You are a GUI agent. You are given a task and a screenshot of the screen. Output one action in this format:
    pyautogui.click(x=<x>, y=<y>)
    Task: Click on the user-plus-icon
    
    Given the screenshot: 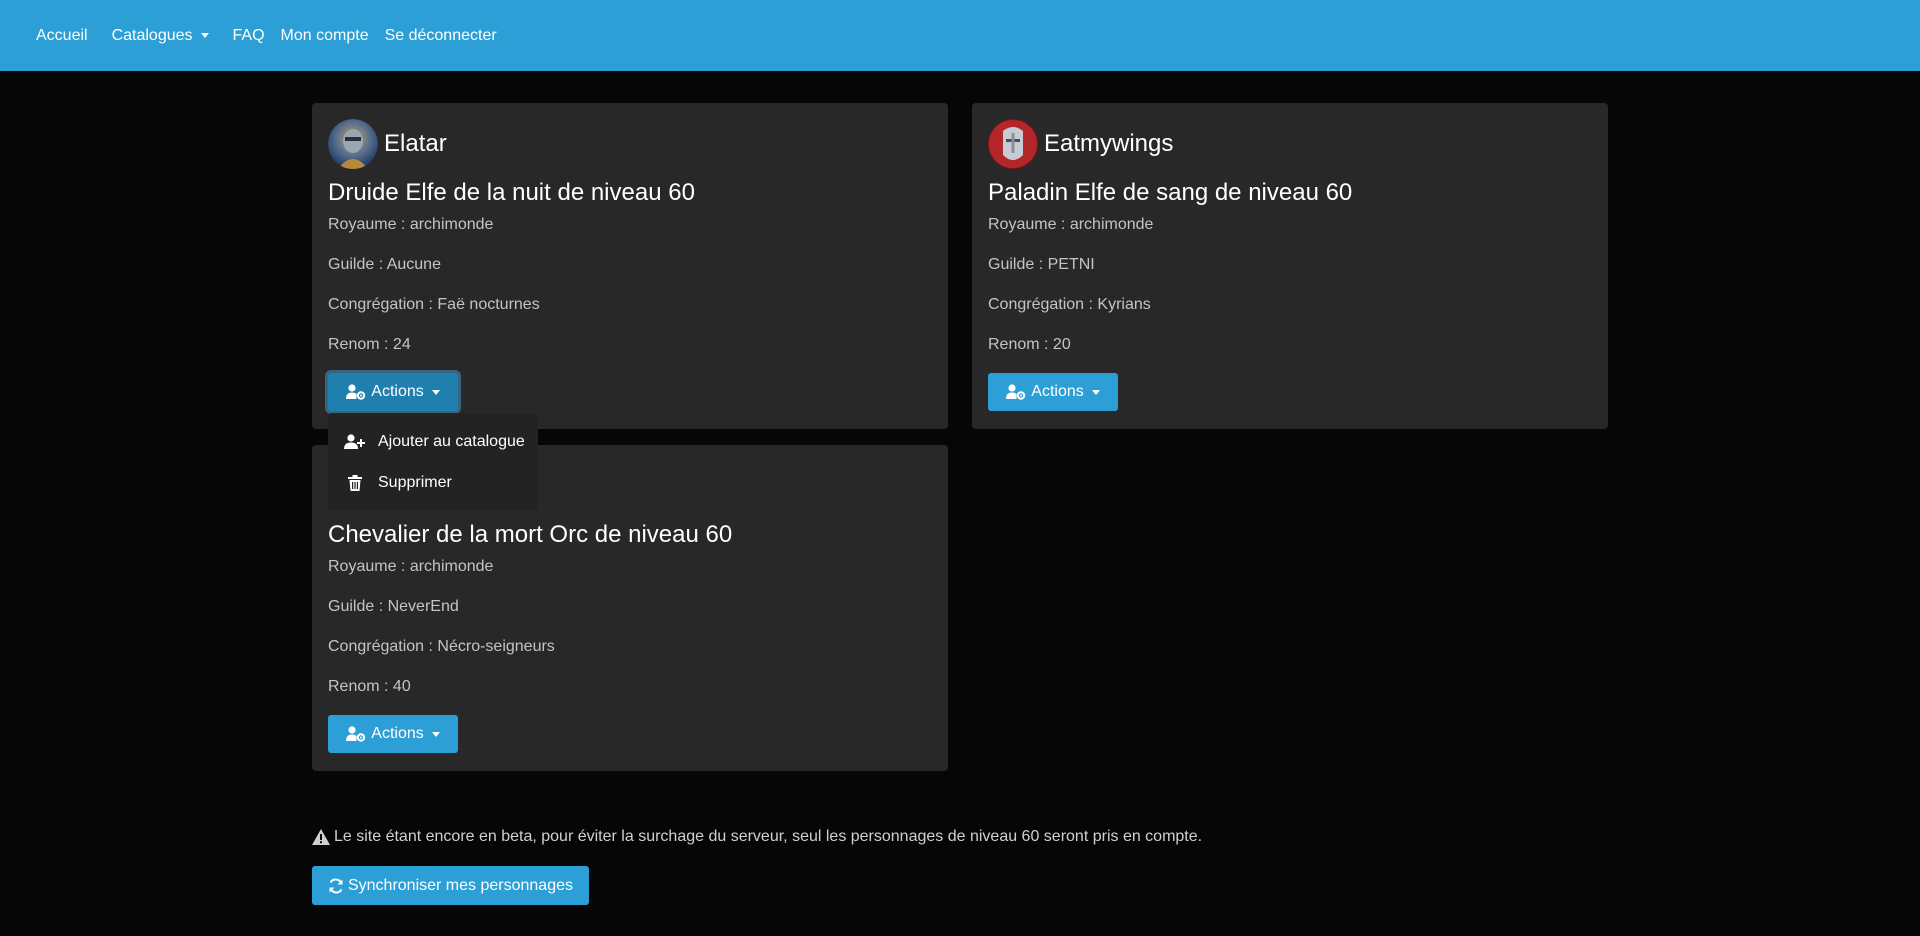 What is the action you would take?
    pyautogui.click(x=355, y=441)
    